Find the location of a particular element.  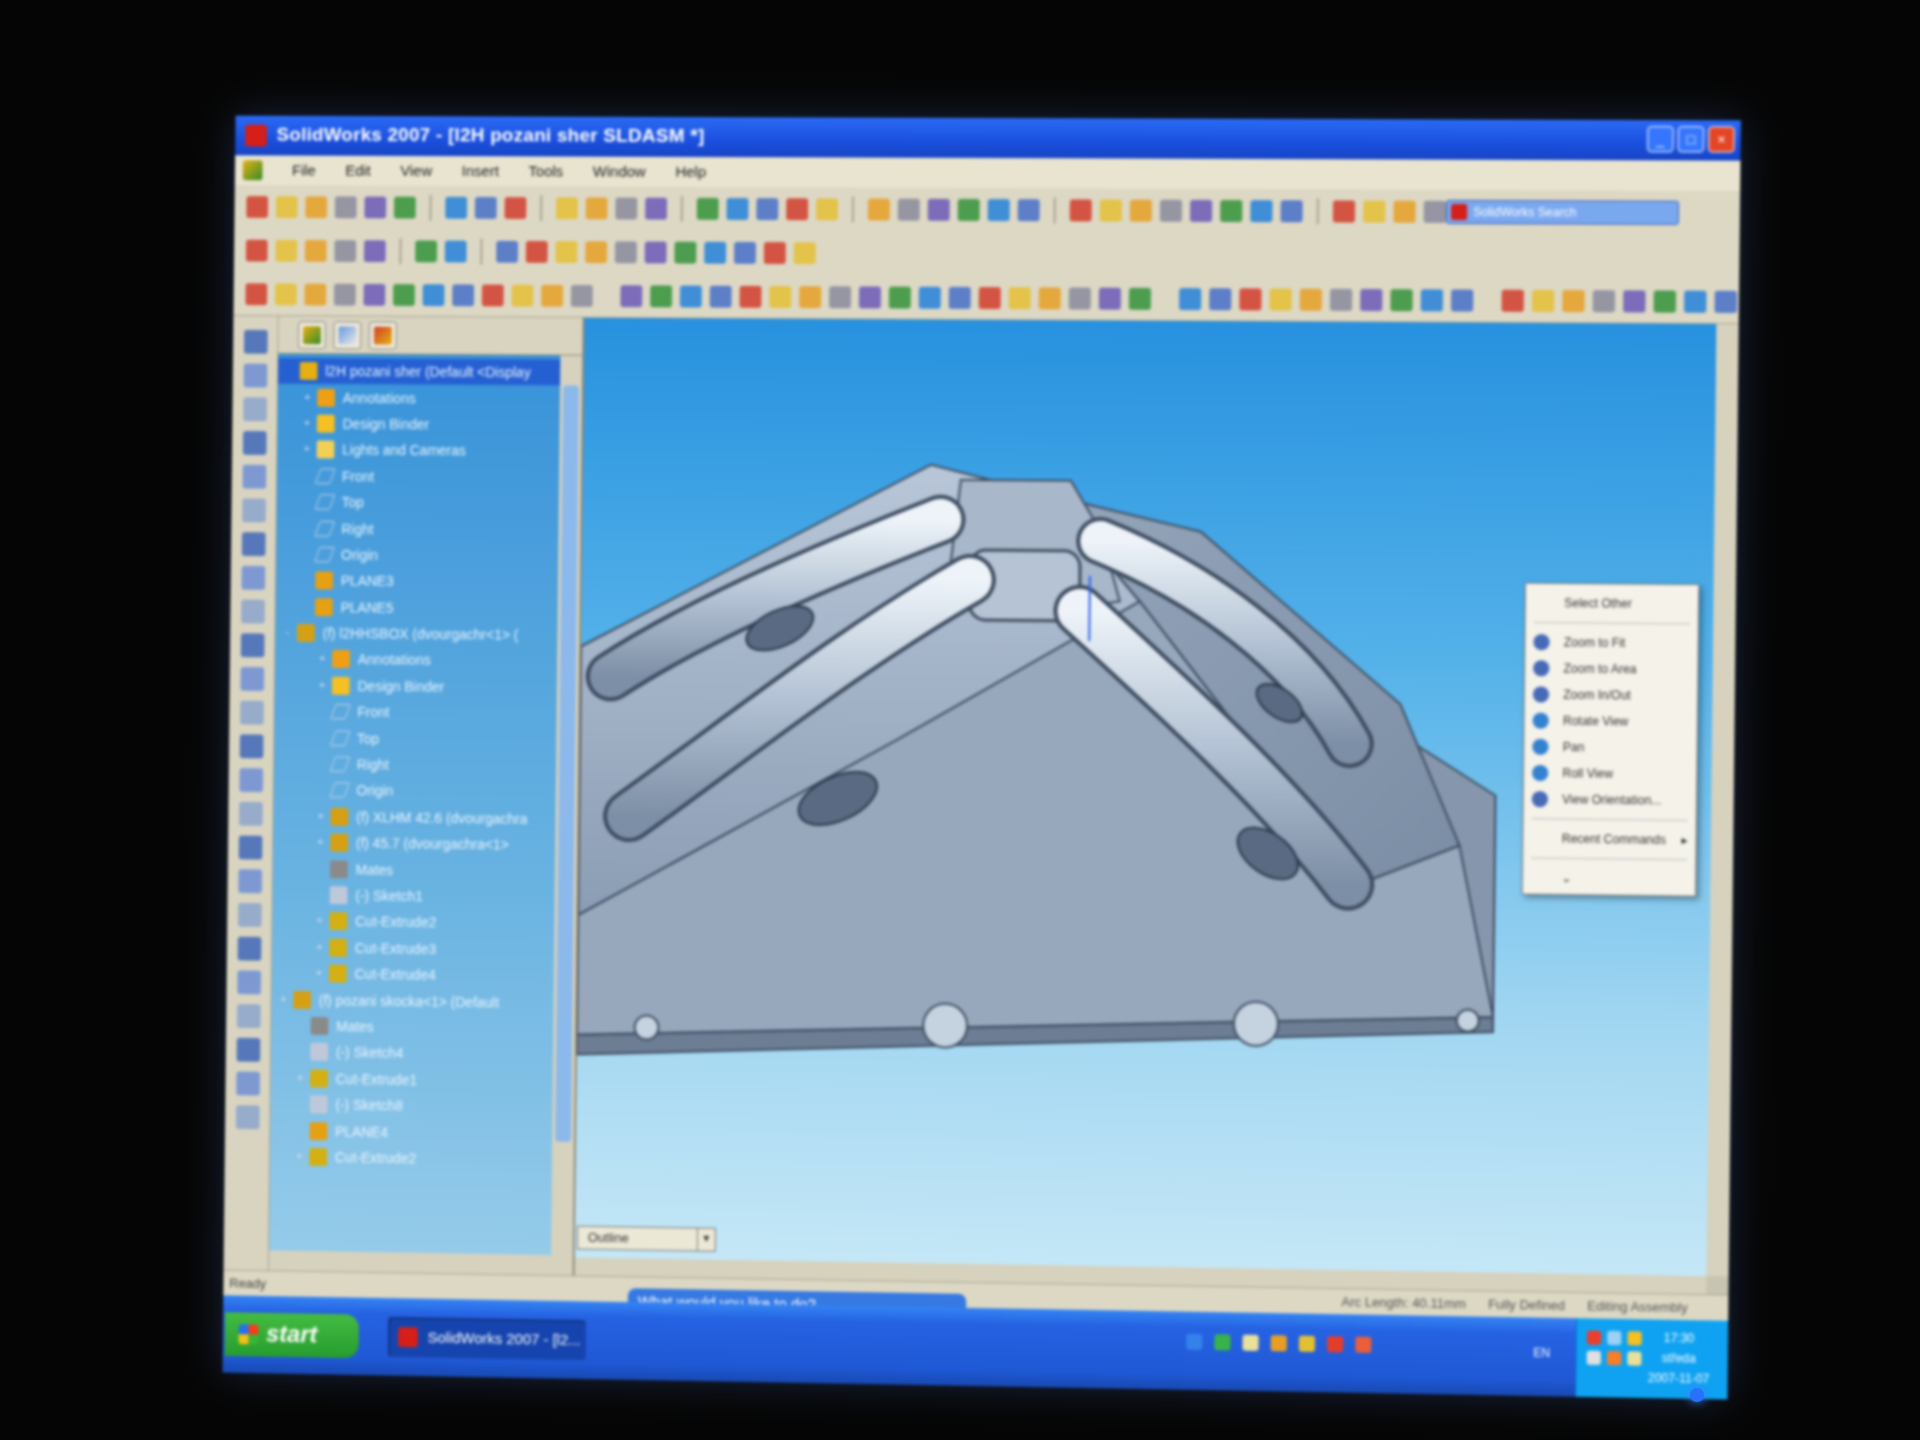

tree-item: PLANE3 is located at coordinates (417, 581).